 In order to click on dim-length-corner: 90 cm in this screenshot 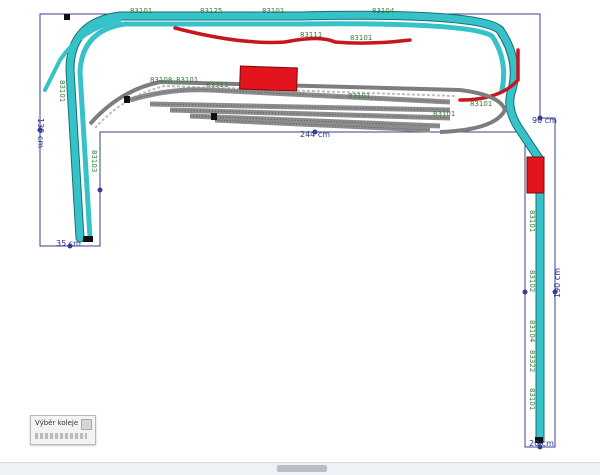, I will do `click(544, 120)`.